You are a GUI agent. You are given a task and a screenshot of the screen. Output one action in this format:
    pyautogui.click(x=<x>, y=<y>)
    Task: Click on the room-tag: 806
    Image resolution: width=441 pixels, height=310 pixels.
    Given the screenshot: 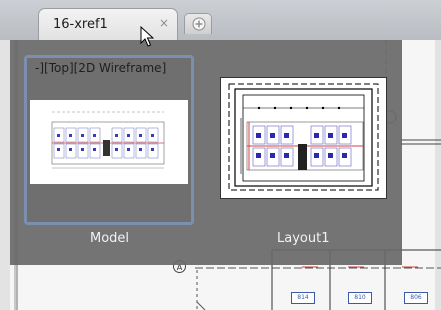 What is the action you would take?
    pyautogui.click(x=416, y=298)
    